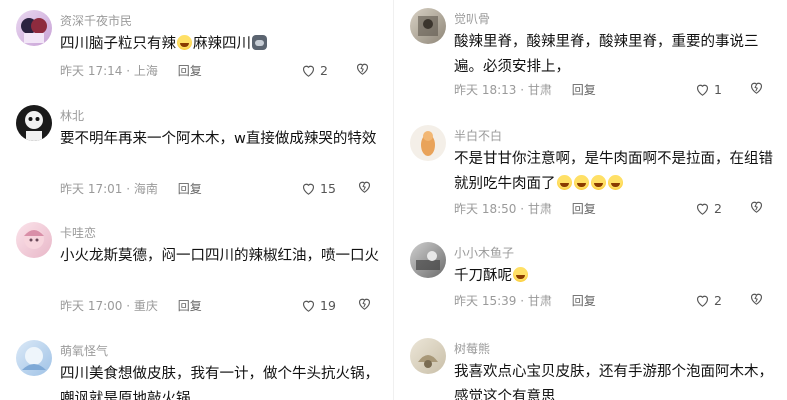 The image size is (787, 400). What do you see at coordinates (614, 276) in the screenshot?
I see `comment-text: 千刀酥呢` at bounding box center [614, 276].